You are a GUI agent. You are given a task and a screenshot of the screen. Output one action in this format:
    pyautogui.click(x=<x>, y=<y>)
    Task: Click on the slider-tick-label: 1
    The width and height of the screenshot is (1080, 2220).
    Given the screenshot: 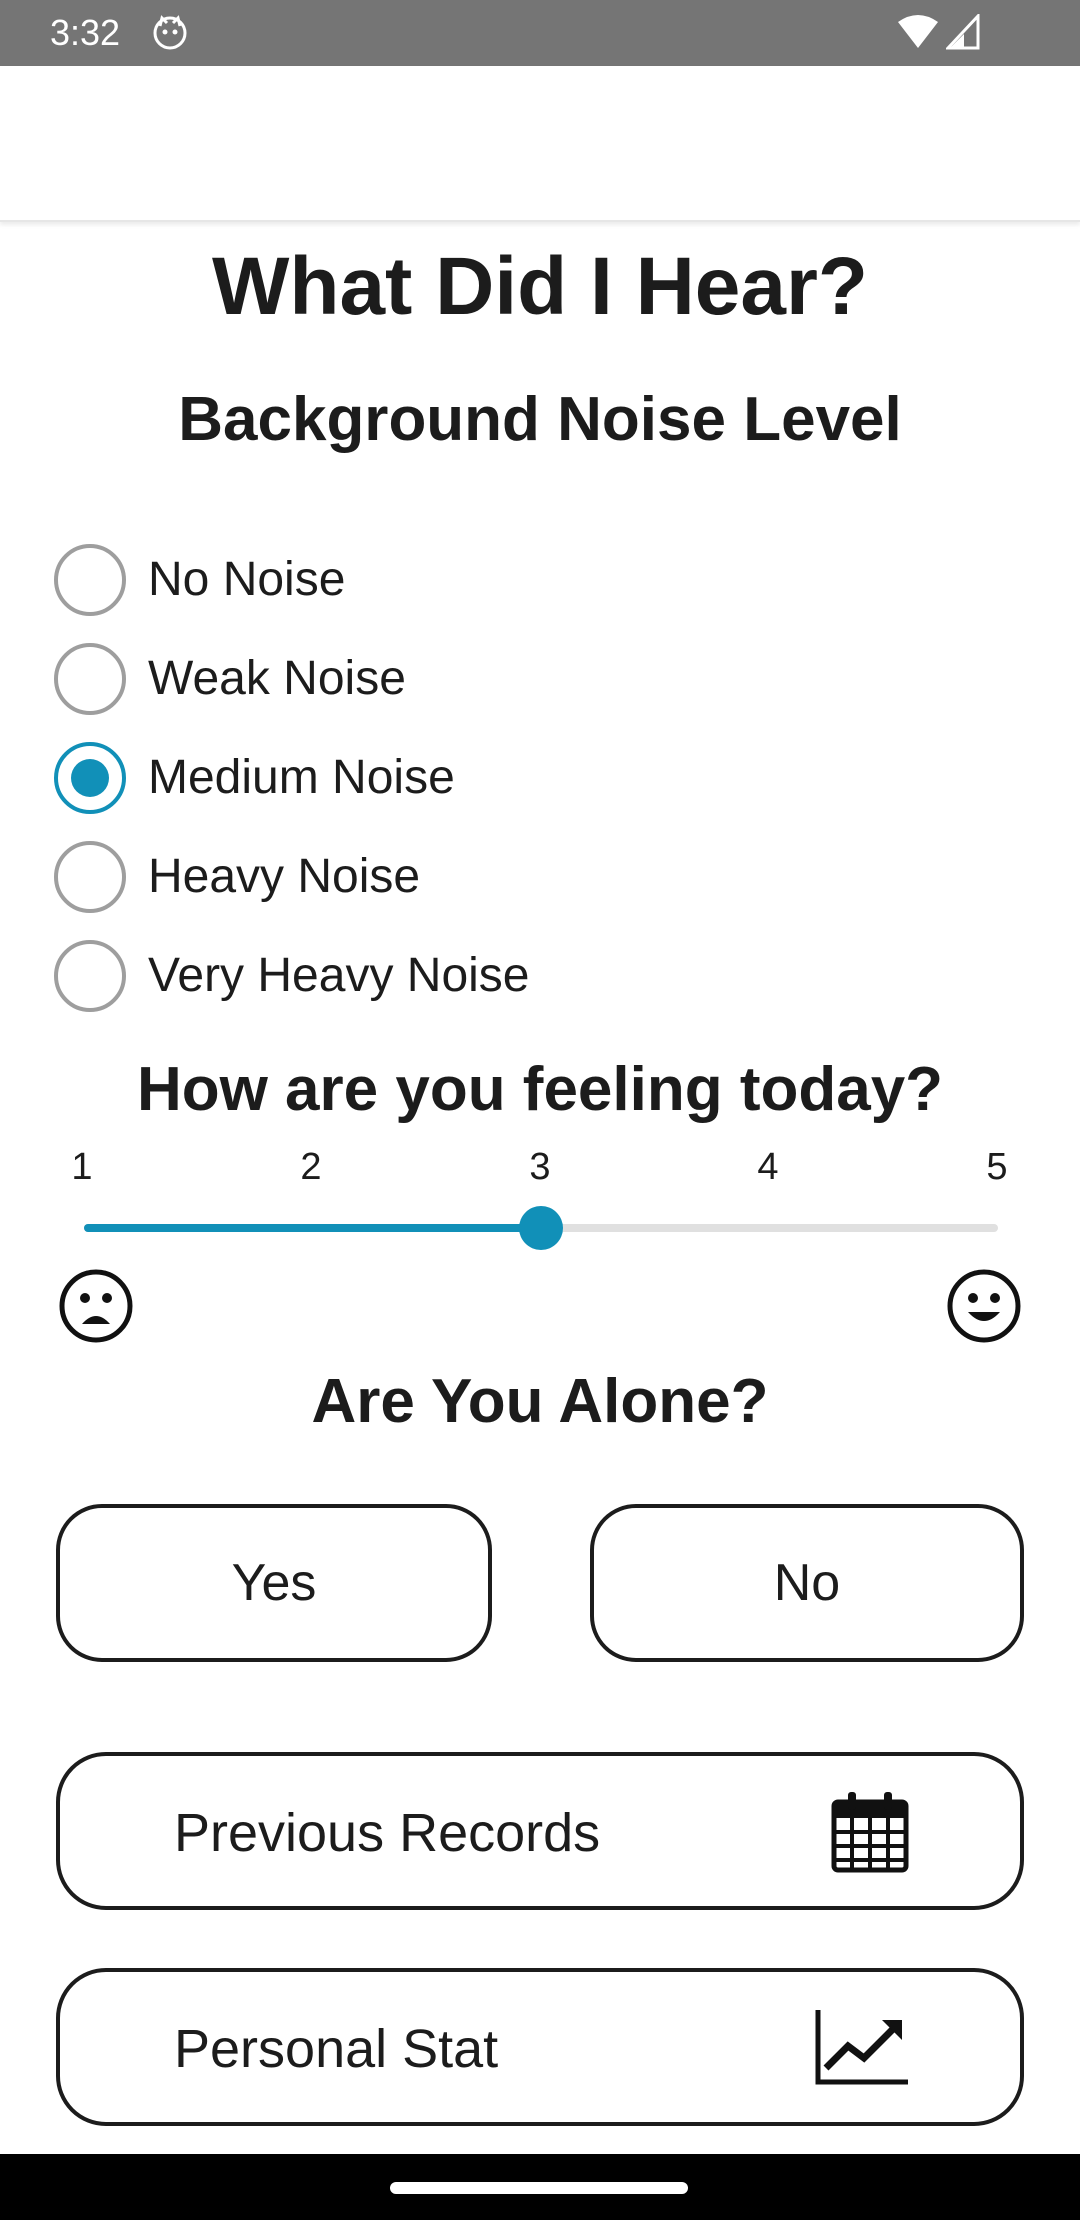 What is the action you would take?
    pyautogui.click(x=82, y=1167)
    